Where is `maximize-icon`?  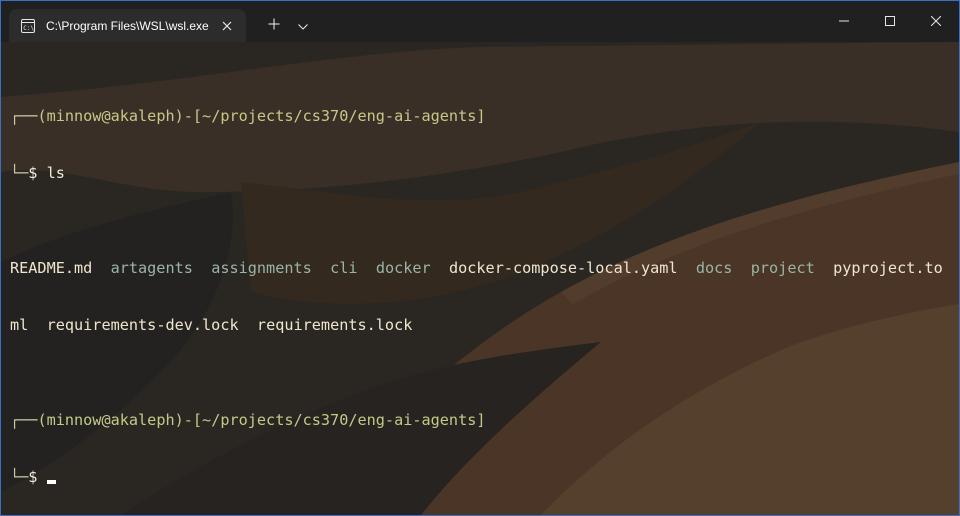
maximize-icon is located at coordinates (890, 22).